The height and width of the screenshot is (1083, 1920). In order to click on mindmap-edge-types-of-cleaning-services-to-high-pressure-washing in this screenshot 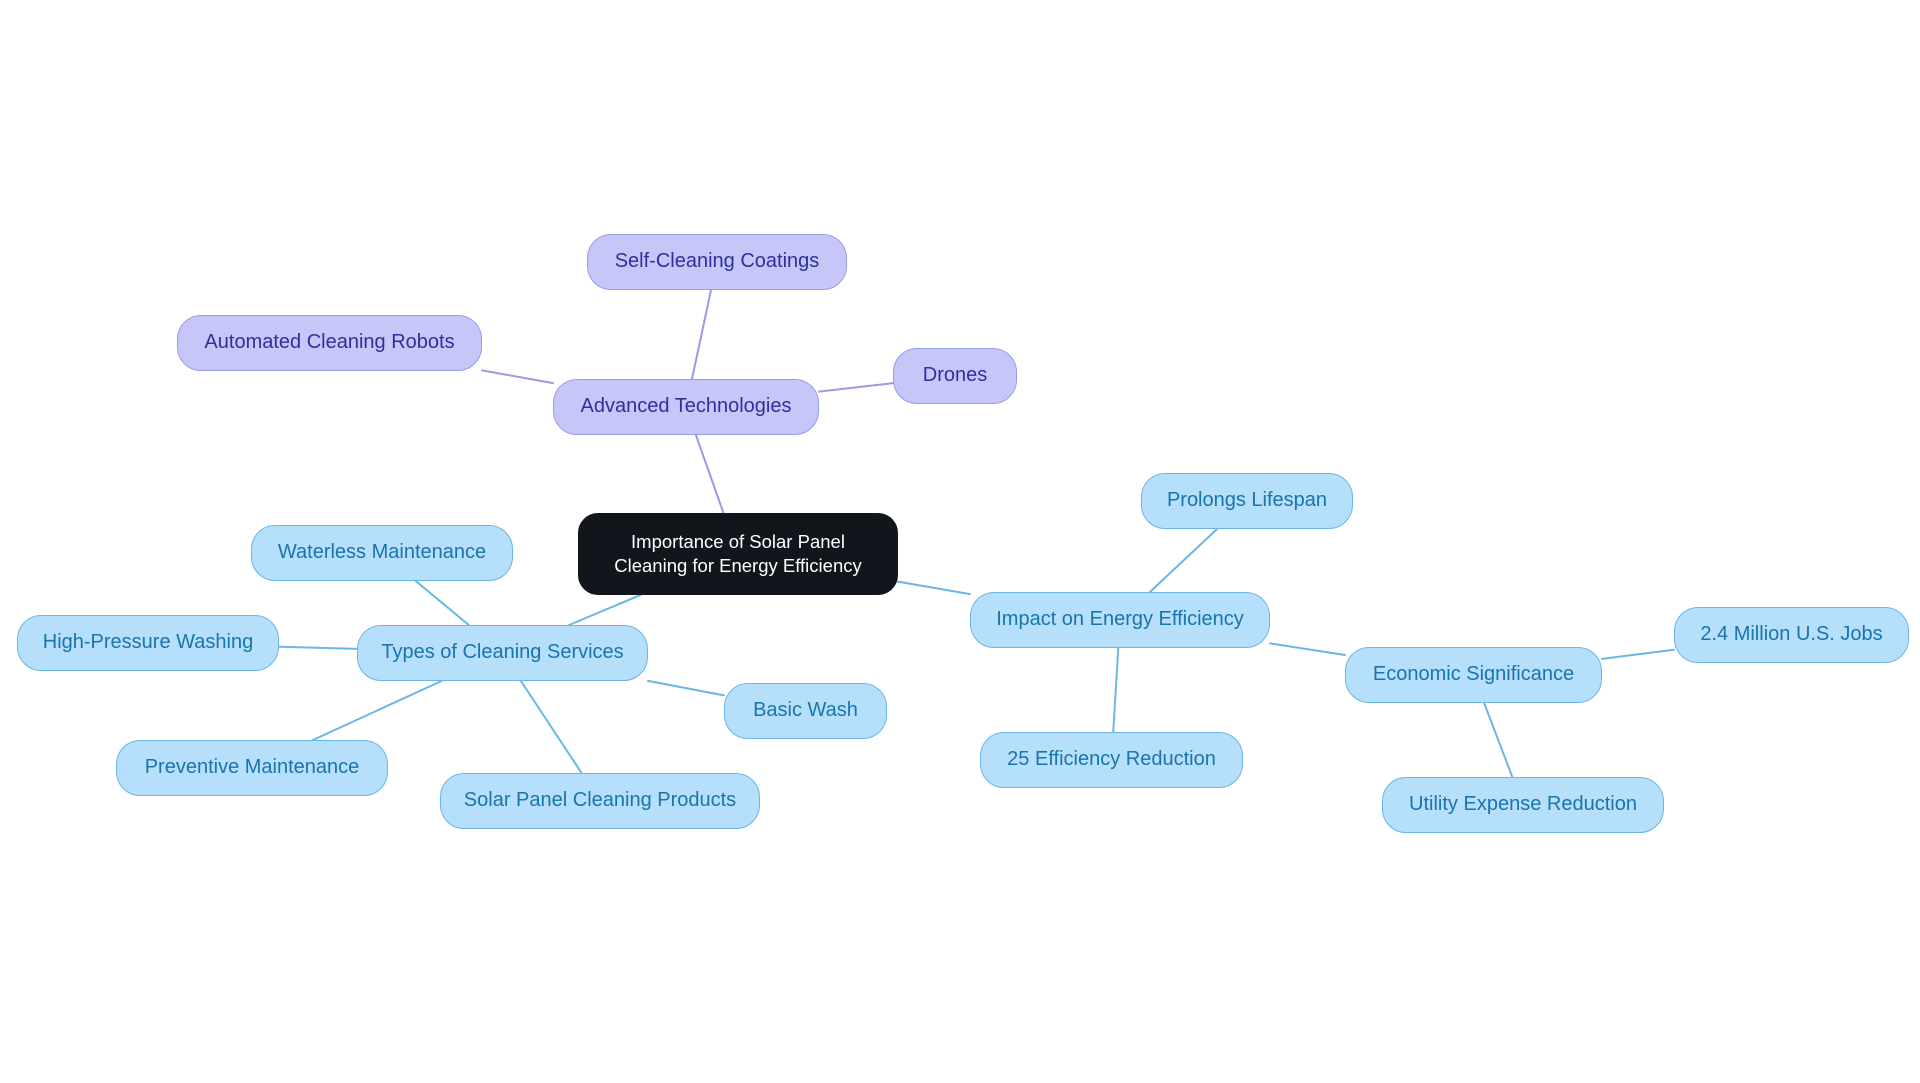, I will do `click(318, 647)`.